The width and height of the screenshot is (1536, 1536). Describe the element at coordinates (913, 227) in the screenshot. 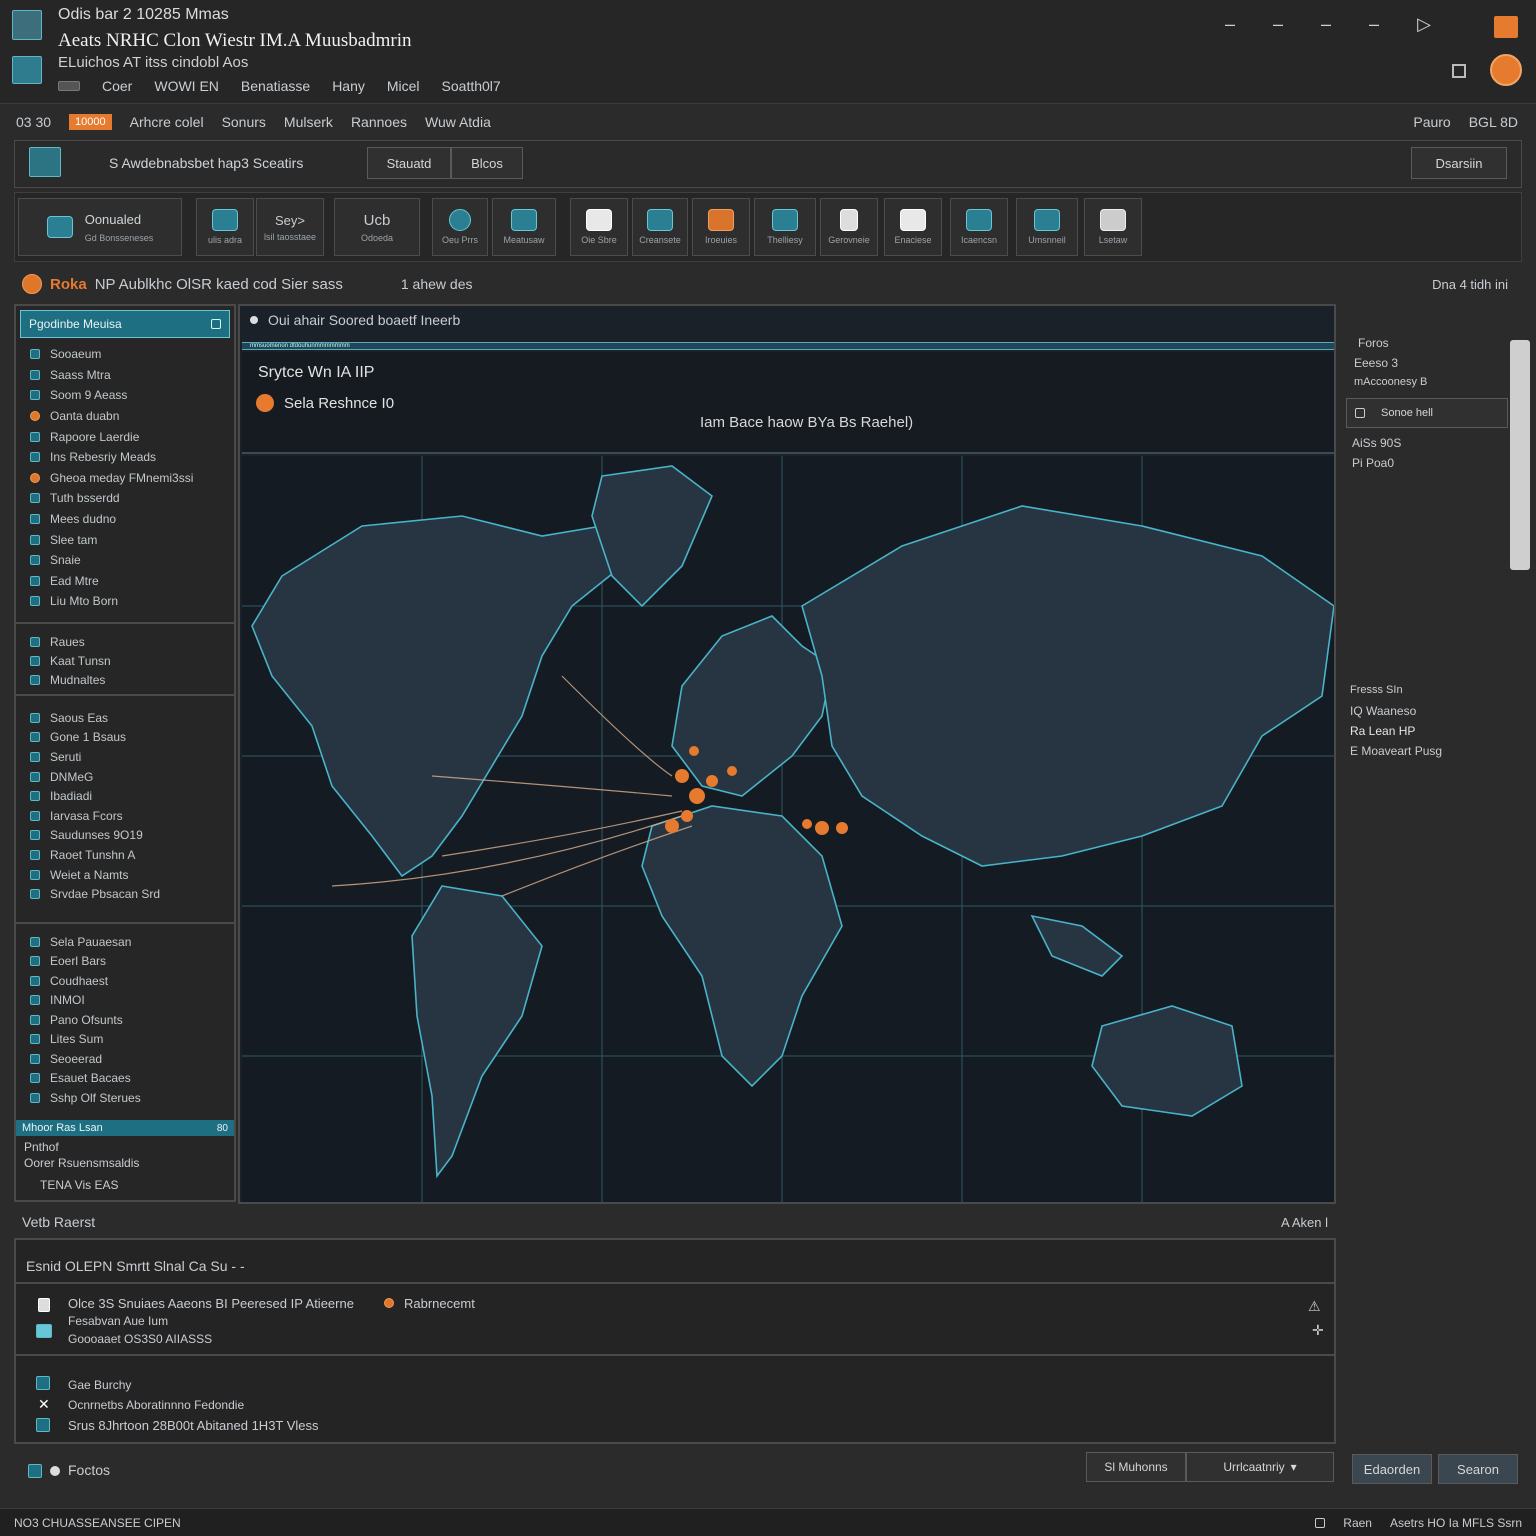

I see `tool-button-12: Enaciese` at that location.